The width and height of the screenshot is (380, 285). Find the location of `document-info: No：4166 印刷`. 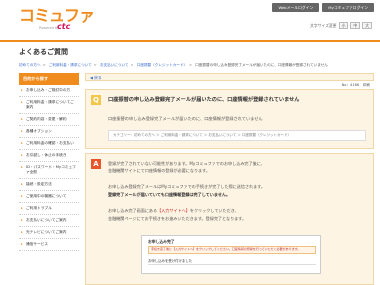

document-info: No：4166 印刷 is located at coordinates (356, 85).